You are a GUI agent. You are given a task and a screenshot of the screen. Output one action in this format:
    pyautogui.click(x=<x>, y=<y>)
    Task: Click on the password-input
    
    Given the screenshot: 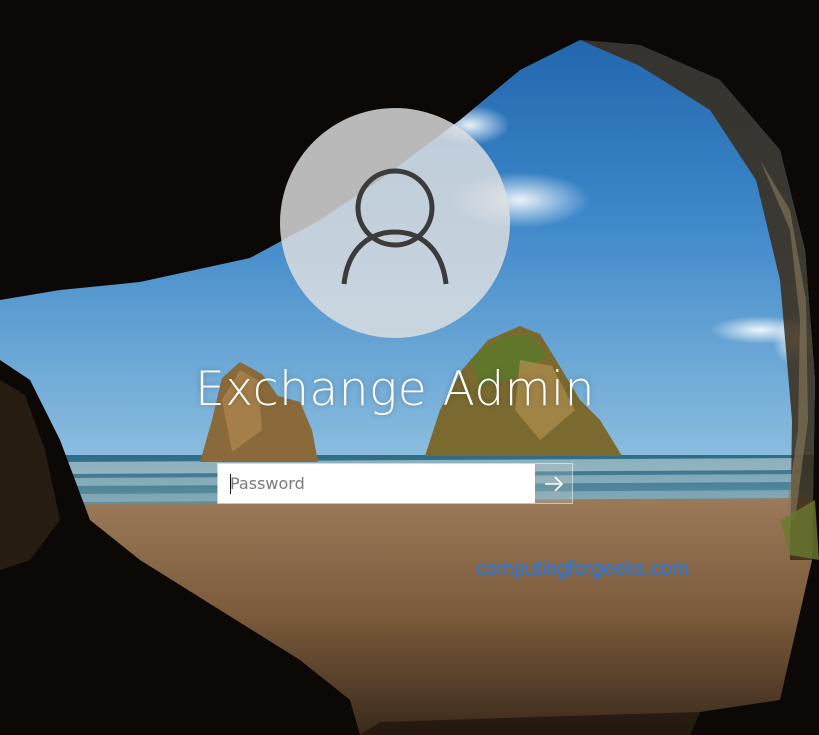 What is the action you would take?
    pyautogui.click(x=376, y=483)
    